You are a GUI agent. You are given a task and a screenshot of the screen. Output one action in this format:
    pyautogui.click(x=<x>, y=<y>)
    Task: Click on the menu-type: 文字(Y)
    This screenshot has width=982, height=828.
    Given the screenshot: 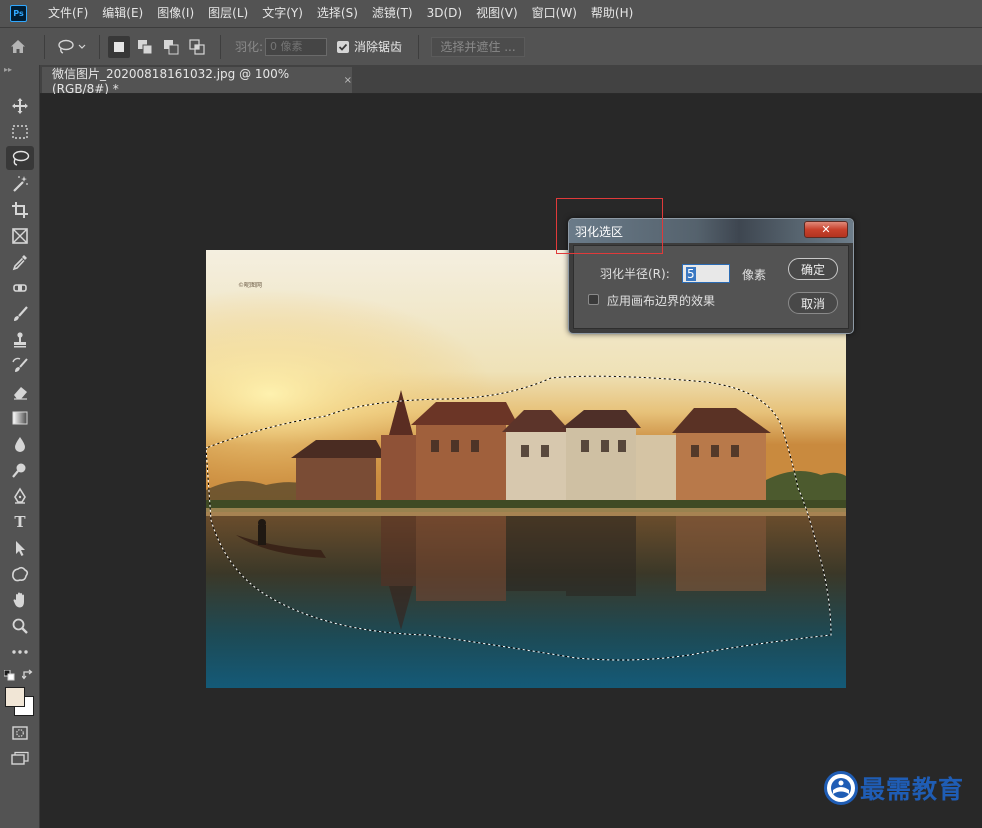 What is the action you would take?
    pyautogui.click(x=282, y=13)
    